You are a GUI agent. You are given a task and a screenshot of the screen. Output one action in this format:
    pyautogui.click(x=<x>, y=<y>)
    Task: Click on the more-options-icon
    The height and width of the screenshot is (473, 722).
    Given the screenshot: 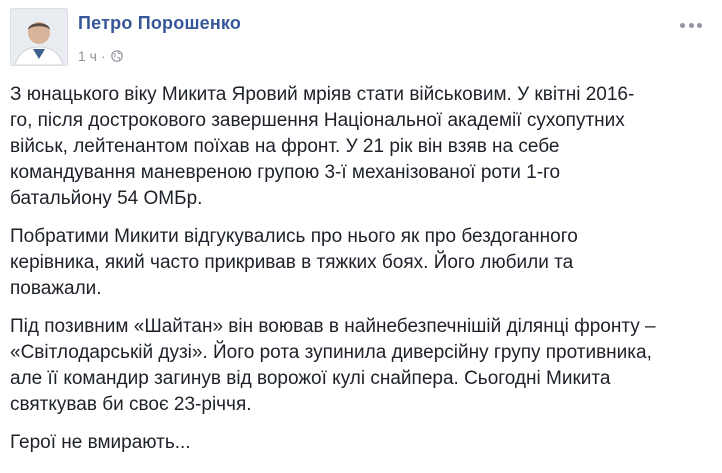 What is the action you would take?
    pyautogui.click(x=691, y=25)
    